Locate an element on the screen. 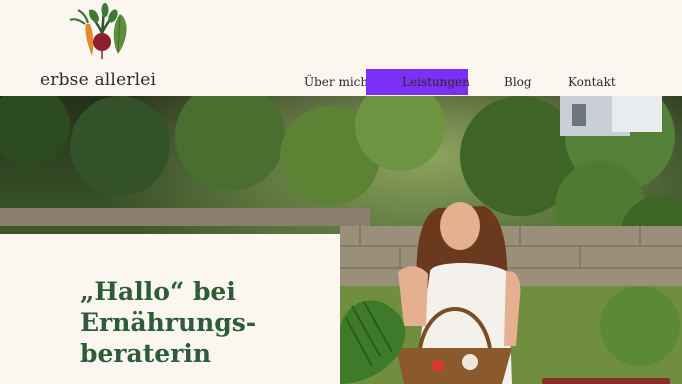  hero-headline: „Hallo“ bei Ernährungs- beraterin is located at coordinates (210, 322).